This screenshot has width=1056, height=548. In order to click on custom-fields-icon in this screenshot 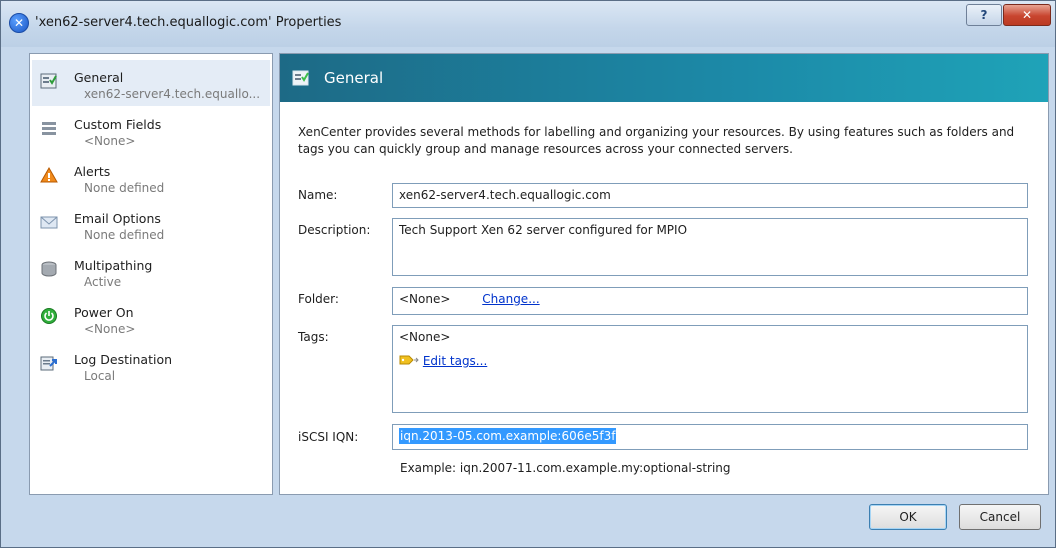, I will do `click(49, 128)`.